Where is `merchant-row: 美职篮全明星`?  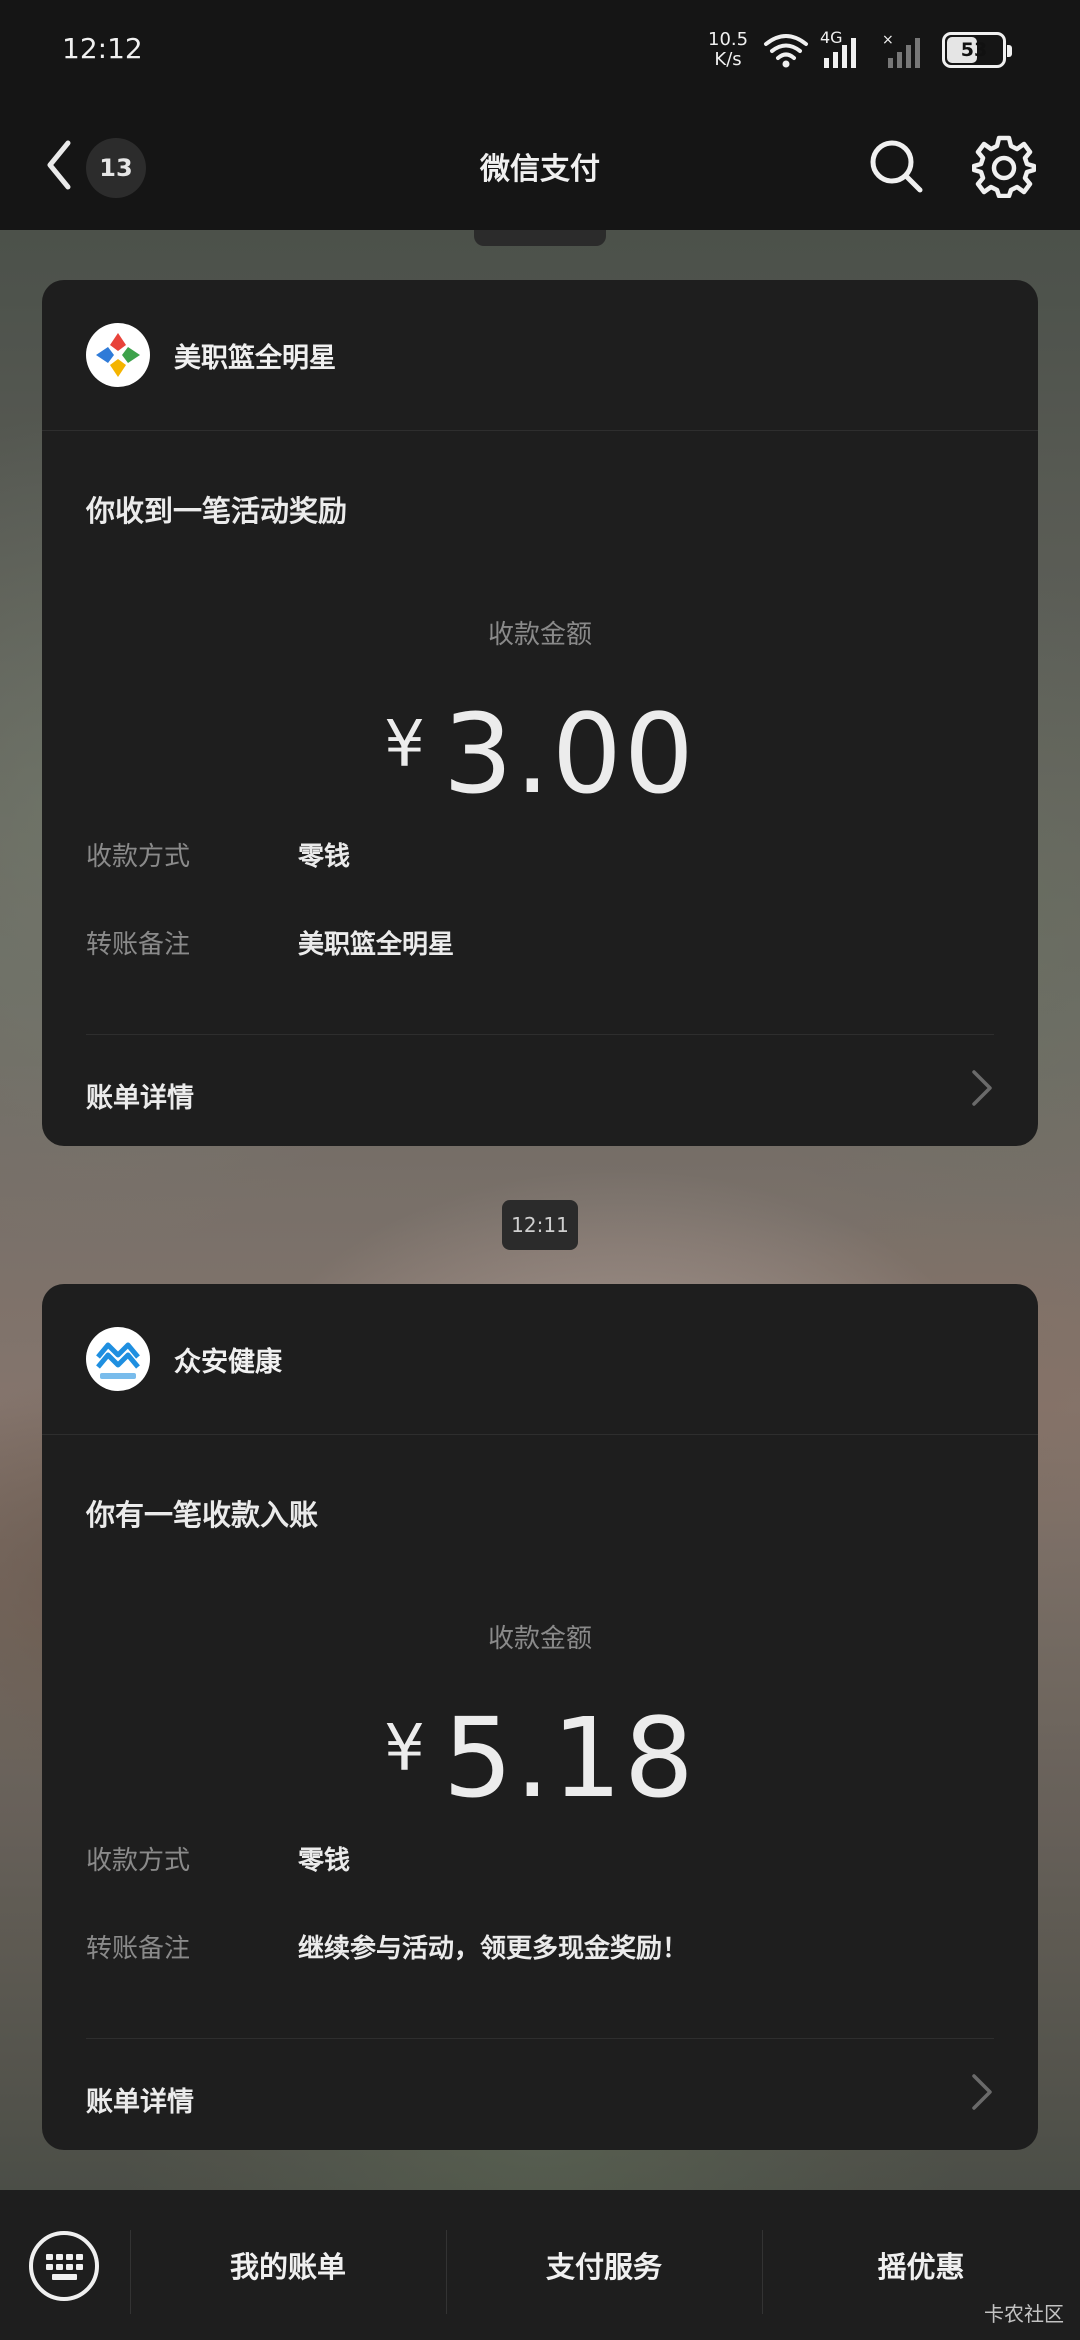 merchant-row: 美职篮全明星 is located at coordinates (211, 355).